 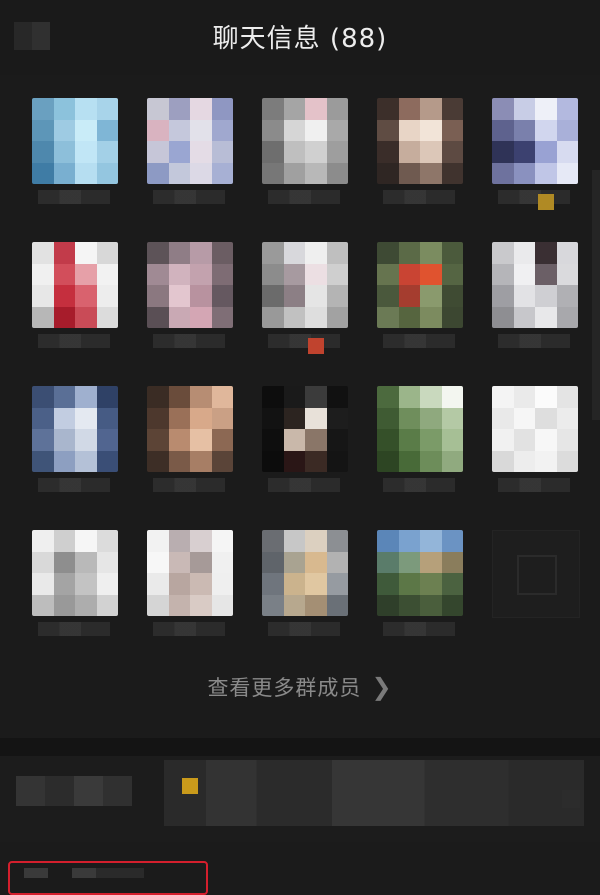 I want to click on nav-bar: 聊天信息 (88), so click(x=300, y=37).